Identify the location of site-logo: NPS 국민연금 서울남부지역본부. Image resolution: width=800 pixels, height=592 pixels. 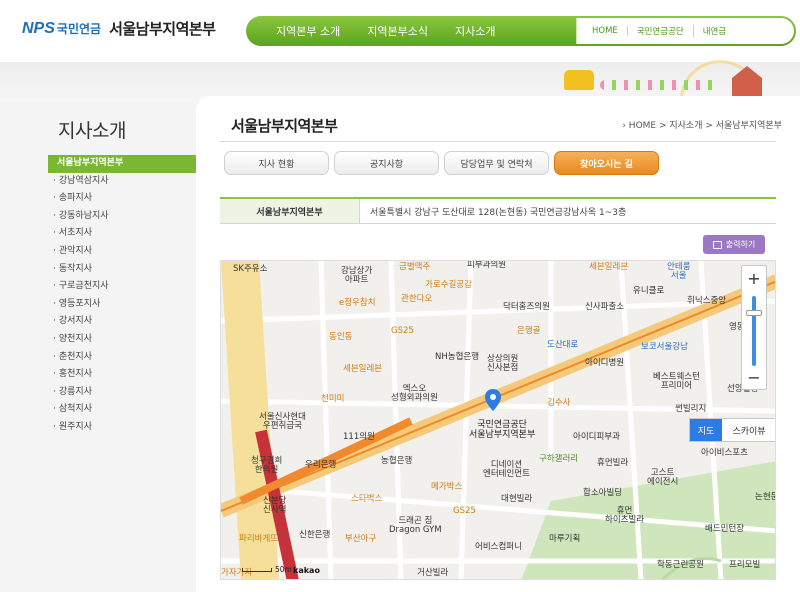
(119, 28).